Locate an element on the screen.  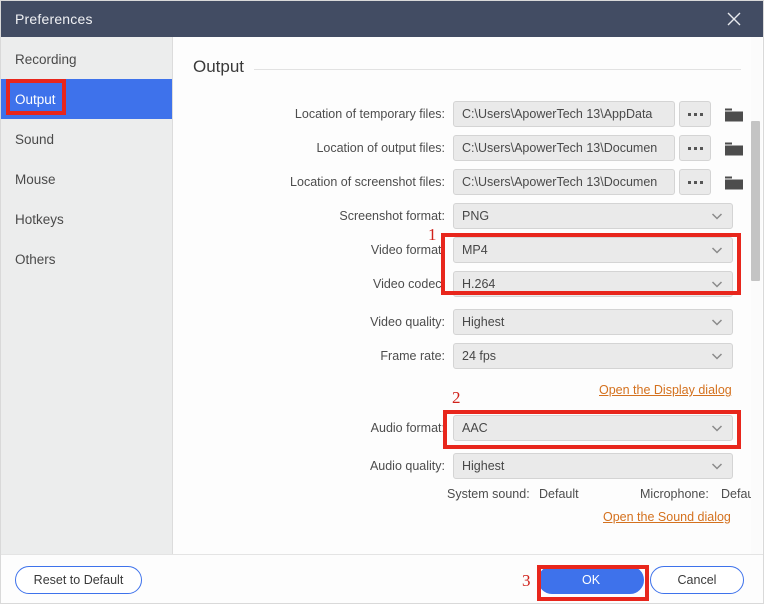
audio-quality-select: Highest is located at coordinates (593, 466).